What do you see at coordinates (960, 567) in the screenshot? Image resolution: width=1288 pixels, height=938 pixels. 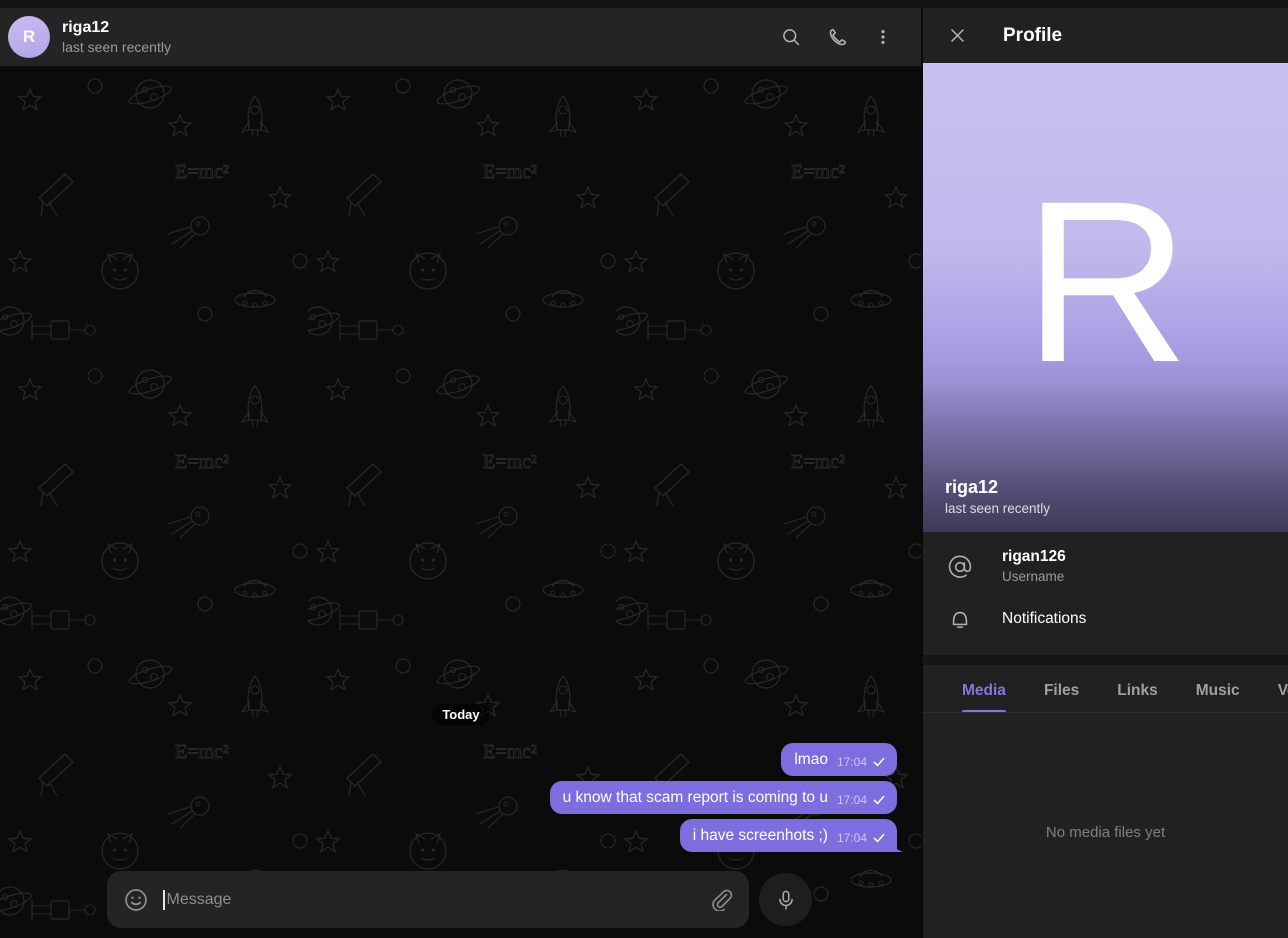 I see `at-icon` at bounding box center [960, 567].